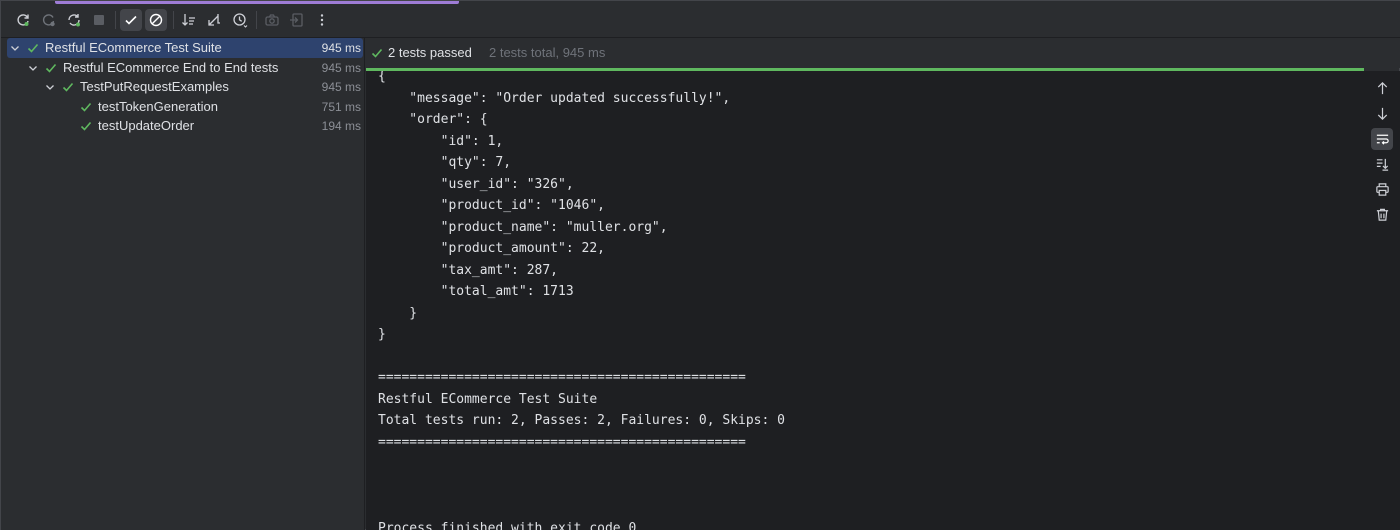  What do you see at coordinates (1382, 300) in the screenshot?
I see `console-side-toolbar` at bounding box center [1382, 300].